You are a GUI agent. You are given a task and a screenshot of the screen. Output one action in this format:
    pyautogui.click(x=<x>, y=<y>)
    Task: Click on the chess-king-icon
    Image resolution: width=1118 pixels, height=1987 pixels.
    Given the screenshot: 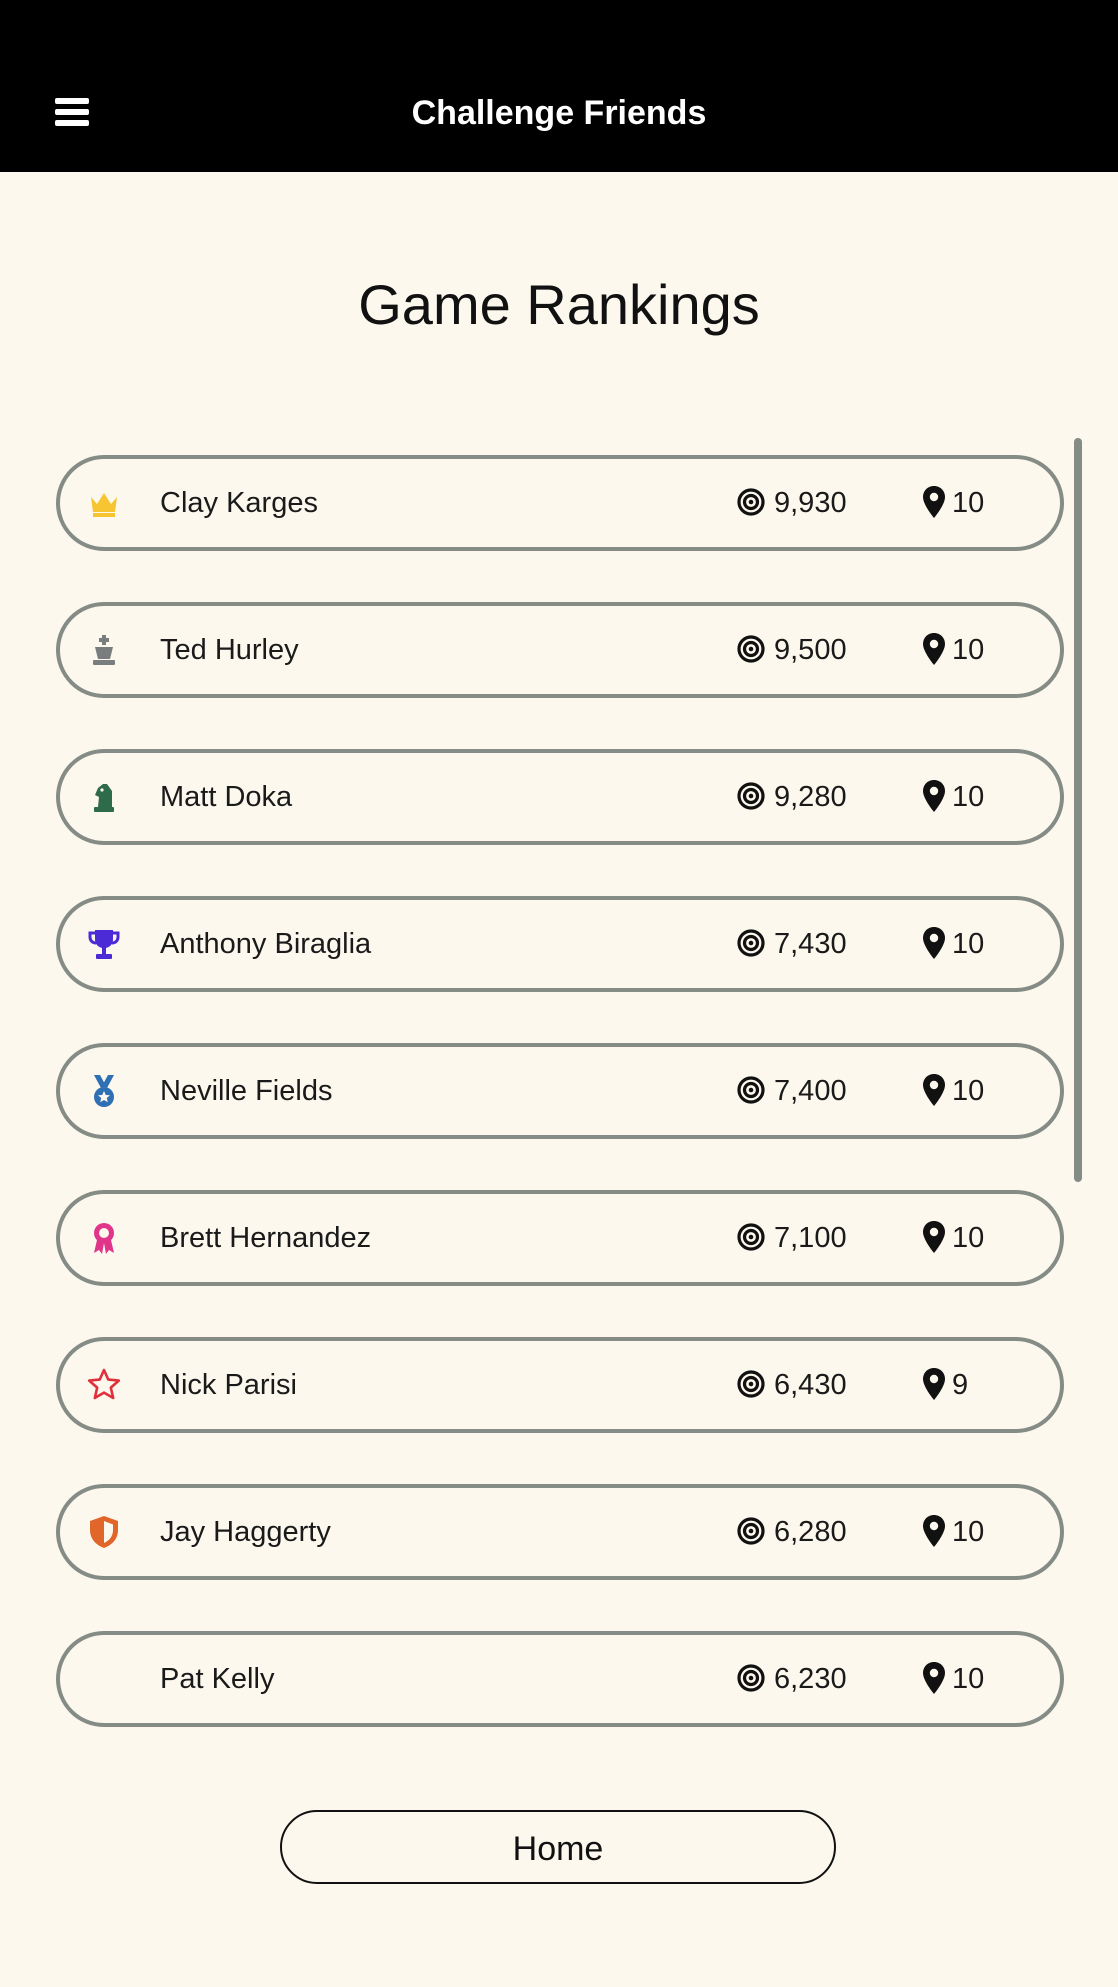 What is the action you would take?
    pyautogui.click(x=104, y=650)
    